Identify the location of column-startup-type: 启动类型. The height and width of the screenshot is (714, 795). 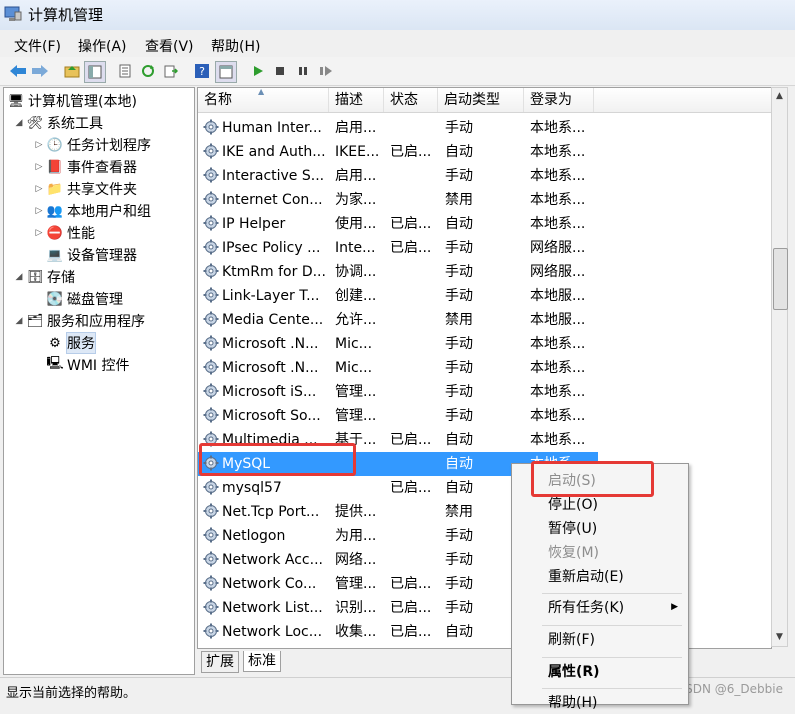
(481, 100).